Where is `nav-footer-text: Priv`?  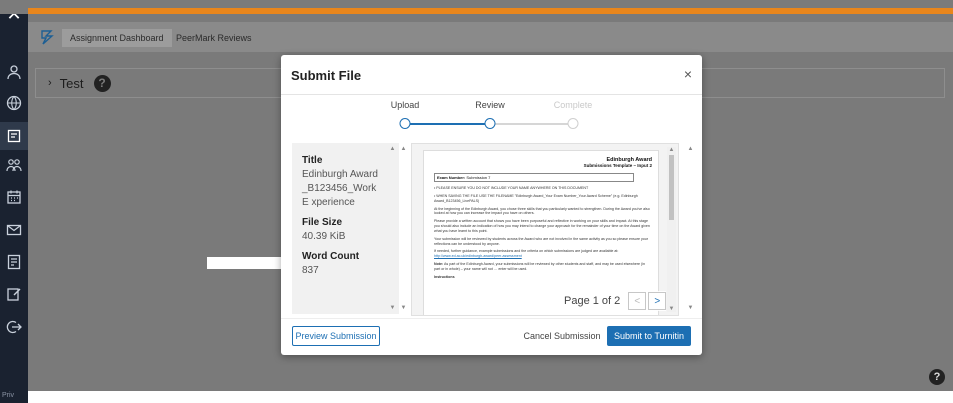
nav-footer-text: Priv is located at coordinates (8, 395).